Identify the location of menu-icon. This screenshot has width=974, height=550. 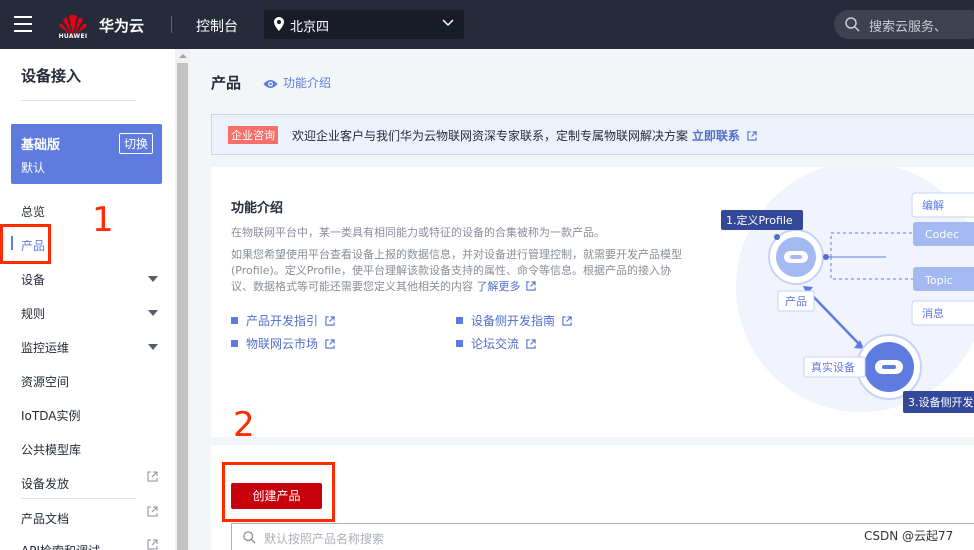
(23, 24).